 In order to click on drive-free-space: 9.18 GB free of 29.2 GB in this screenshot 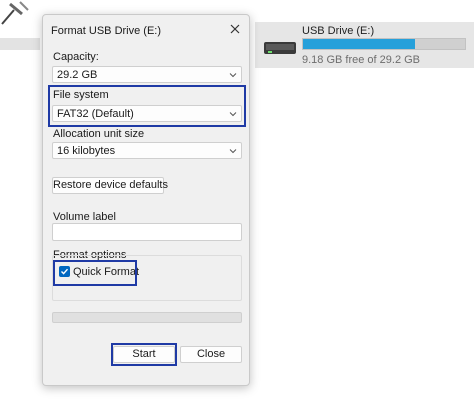, I will do `click(361, 60)`.